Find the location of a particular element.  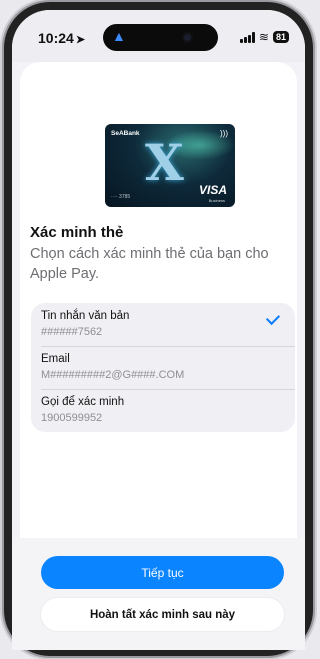

card-image: SeABank ))) X ···· 3785 VISA Business is located at coordinates (170, 165).